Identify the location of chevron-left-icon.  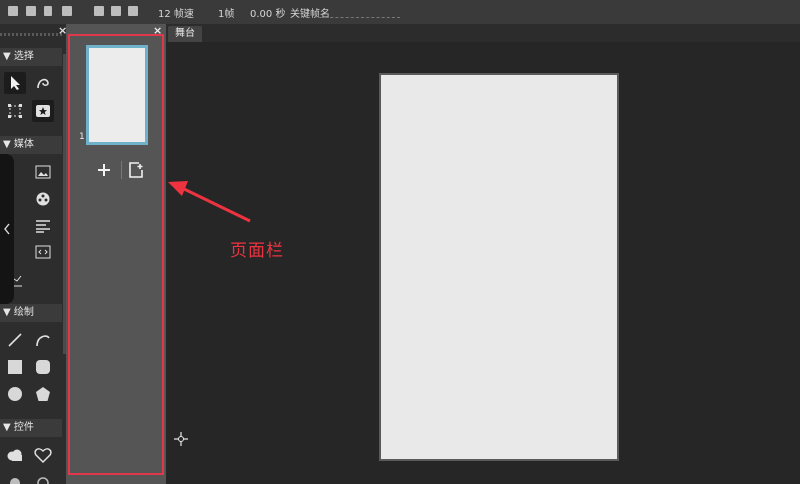
(7, 229).